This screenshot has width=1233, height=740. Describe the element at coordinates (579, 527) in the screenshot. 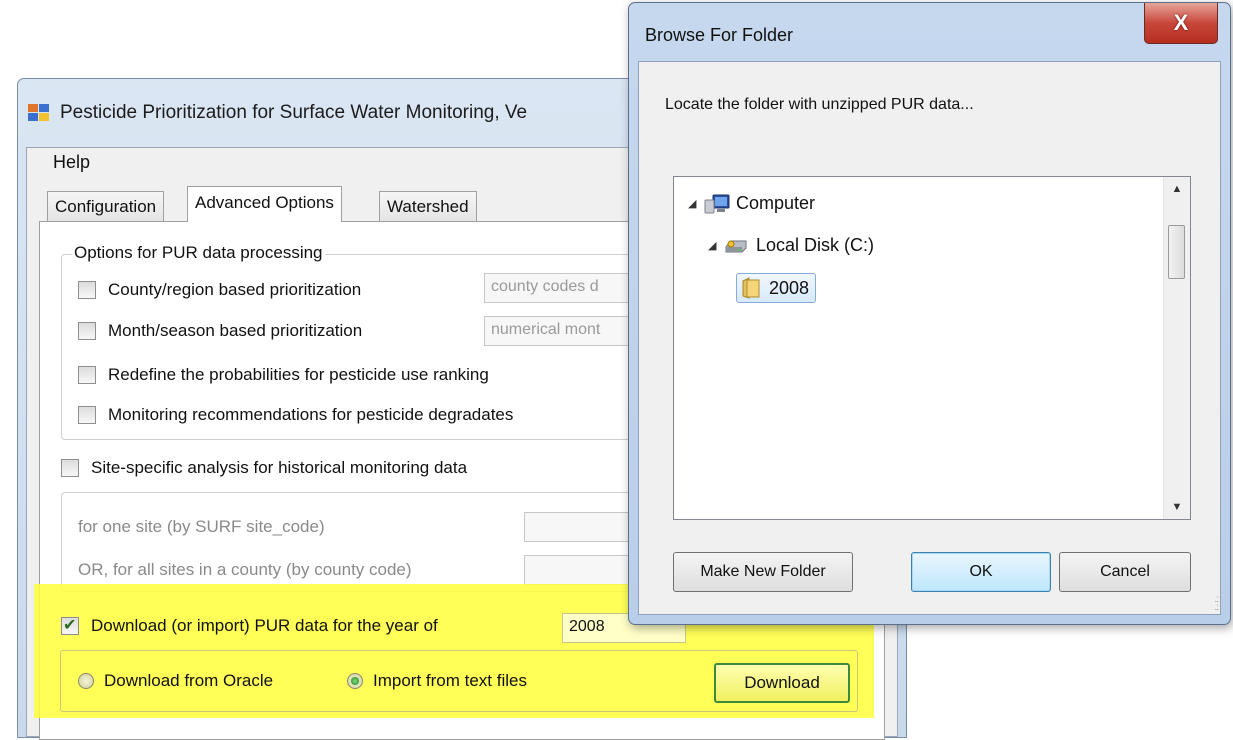

I see `site-code-input` at that location.